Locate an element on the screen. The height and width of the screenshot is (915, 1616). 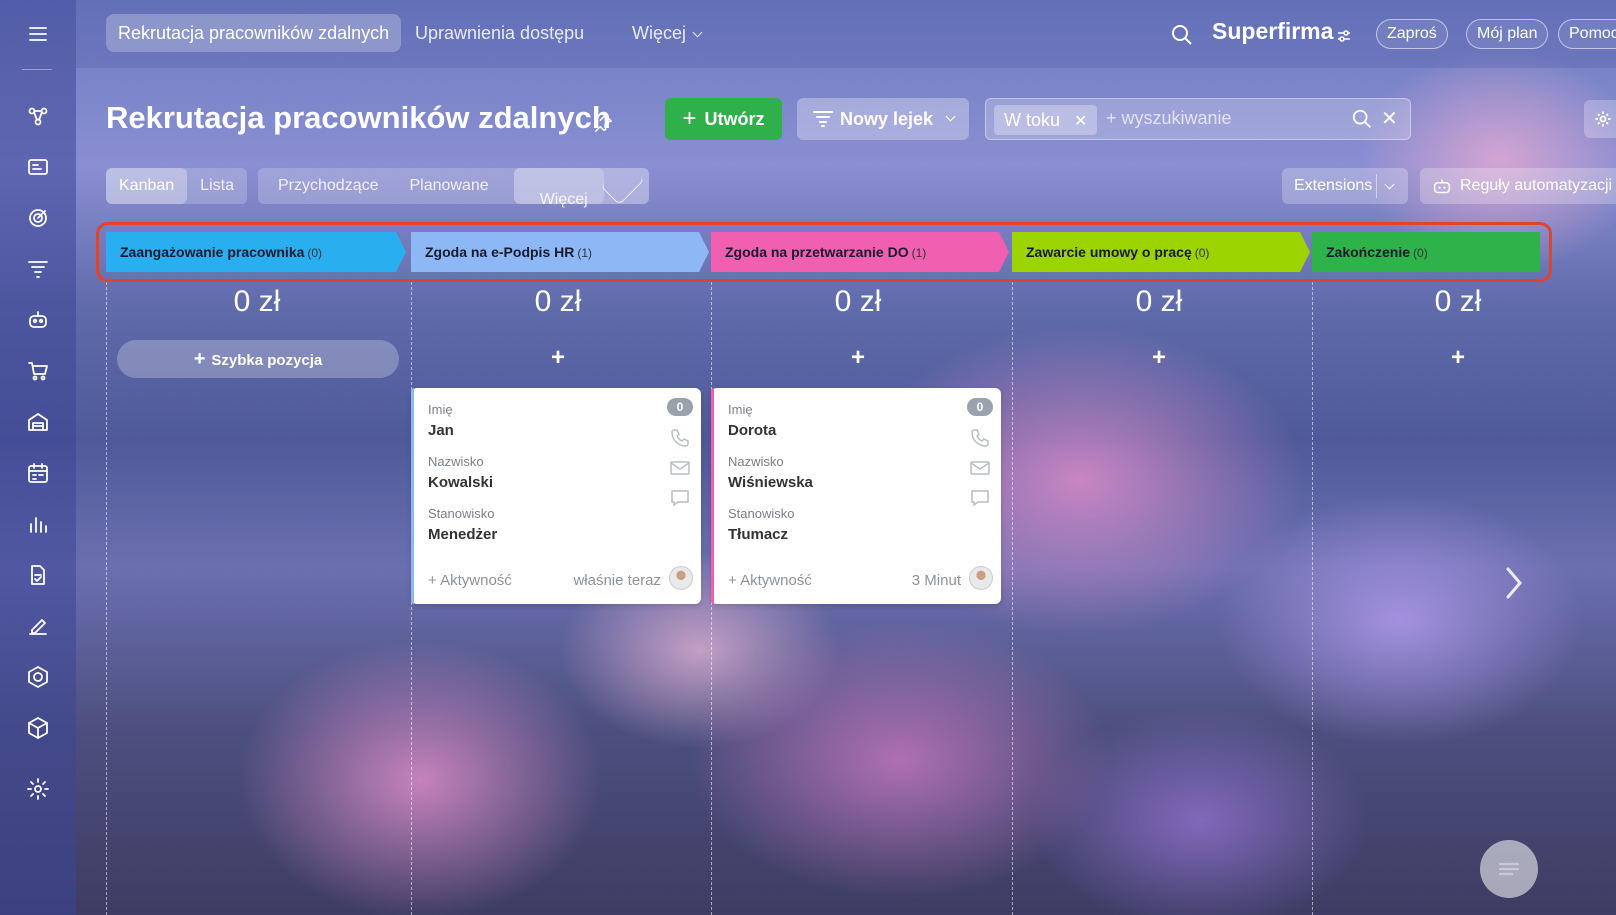
analytics-icon is located at coordinates (38, 524).